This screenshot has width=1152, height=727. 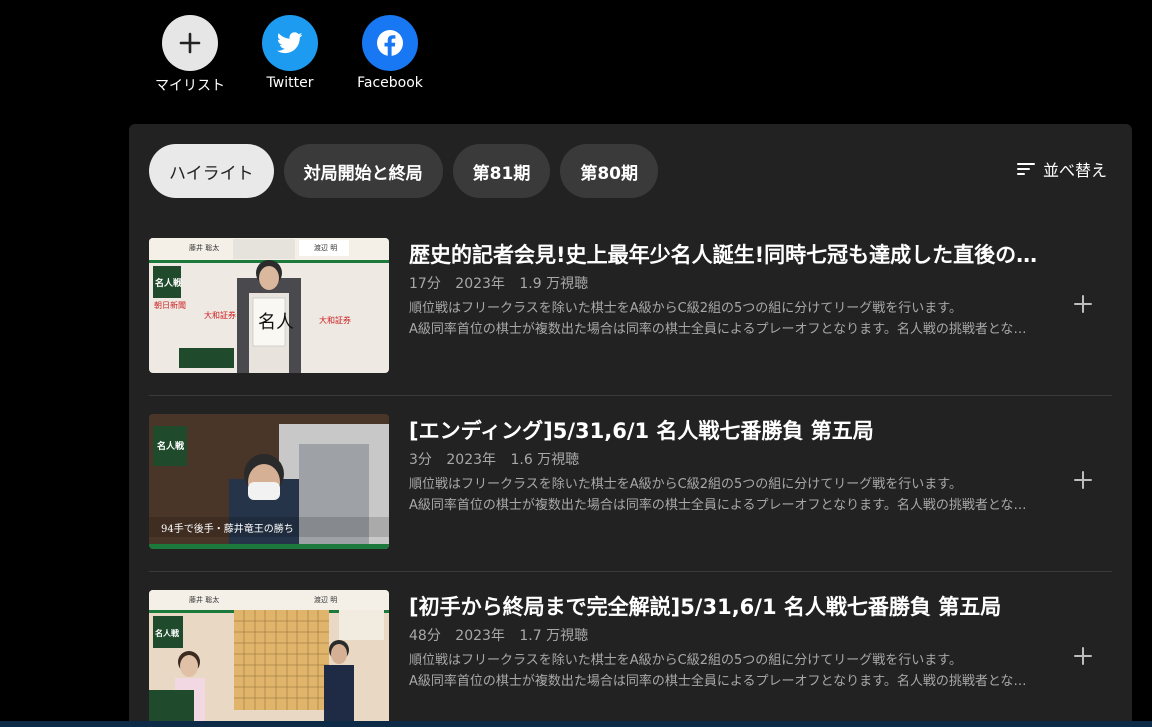 I want to click on mylist-button: マイリスト, so click(x=190, y=55).